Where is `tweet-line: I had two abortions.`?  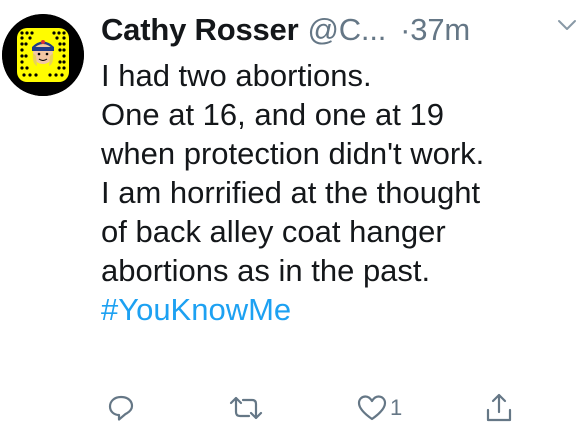
tweet-line: I had two abortions. is located at coordinates (236, 75).